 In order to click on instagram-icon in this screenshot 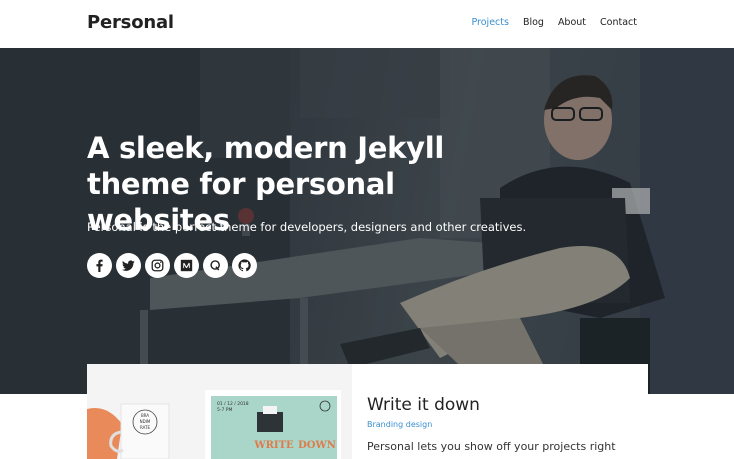, I will do `click(157, 265)`.